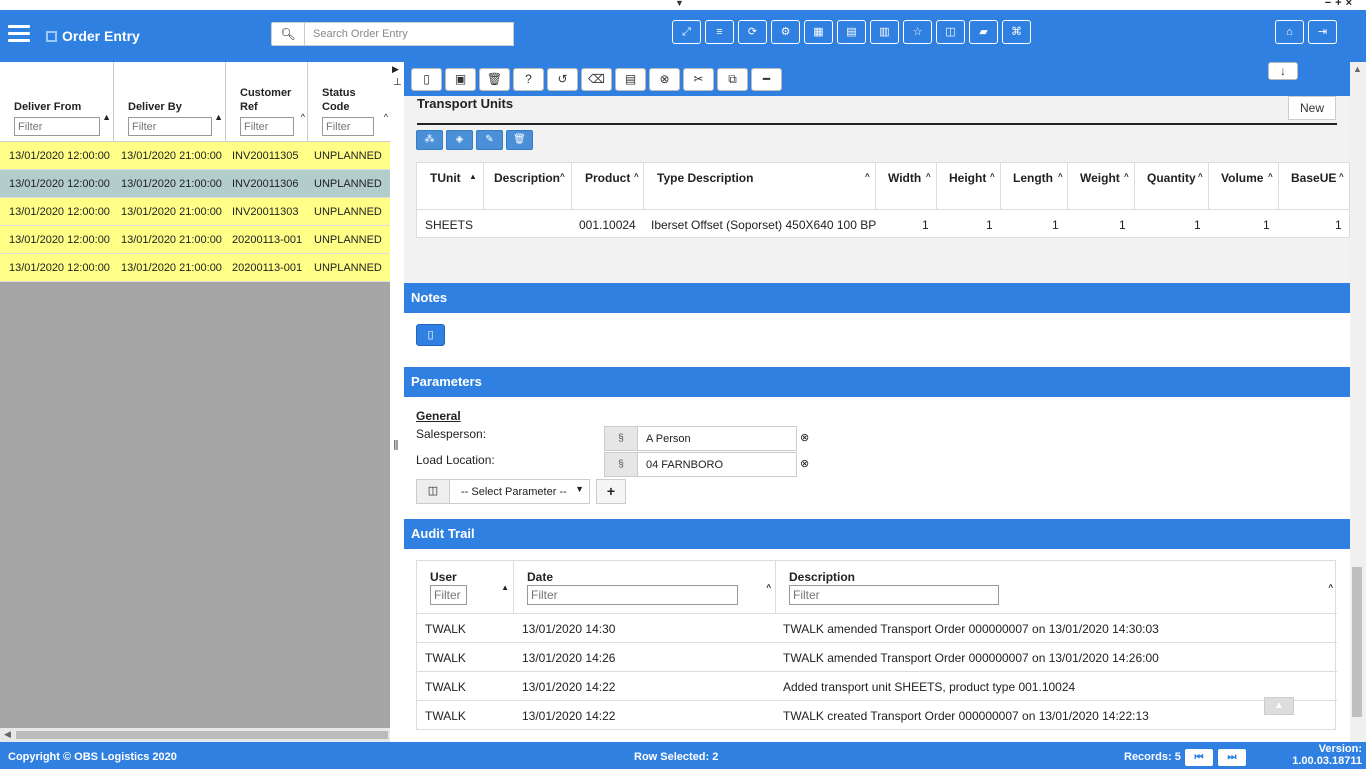 The image size is (1366, 769). Describe the element at coordinates (528, 79) in the screenshot. I see `help-icon: ?` at that location.